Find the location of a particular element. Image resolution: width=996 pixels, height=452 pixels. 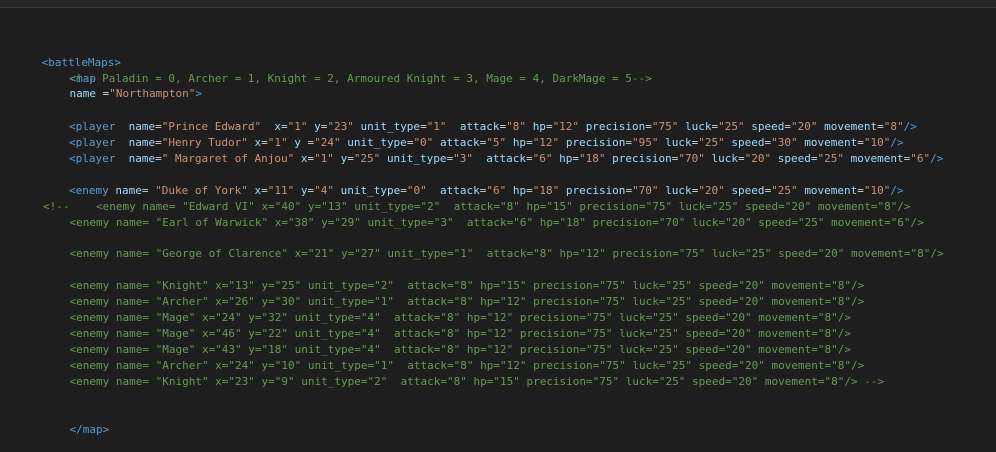

map-close-line: </map> is located at coordinates (76, 421).